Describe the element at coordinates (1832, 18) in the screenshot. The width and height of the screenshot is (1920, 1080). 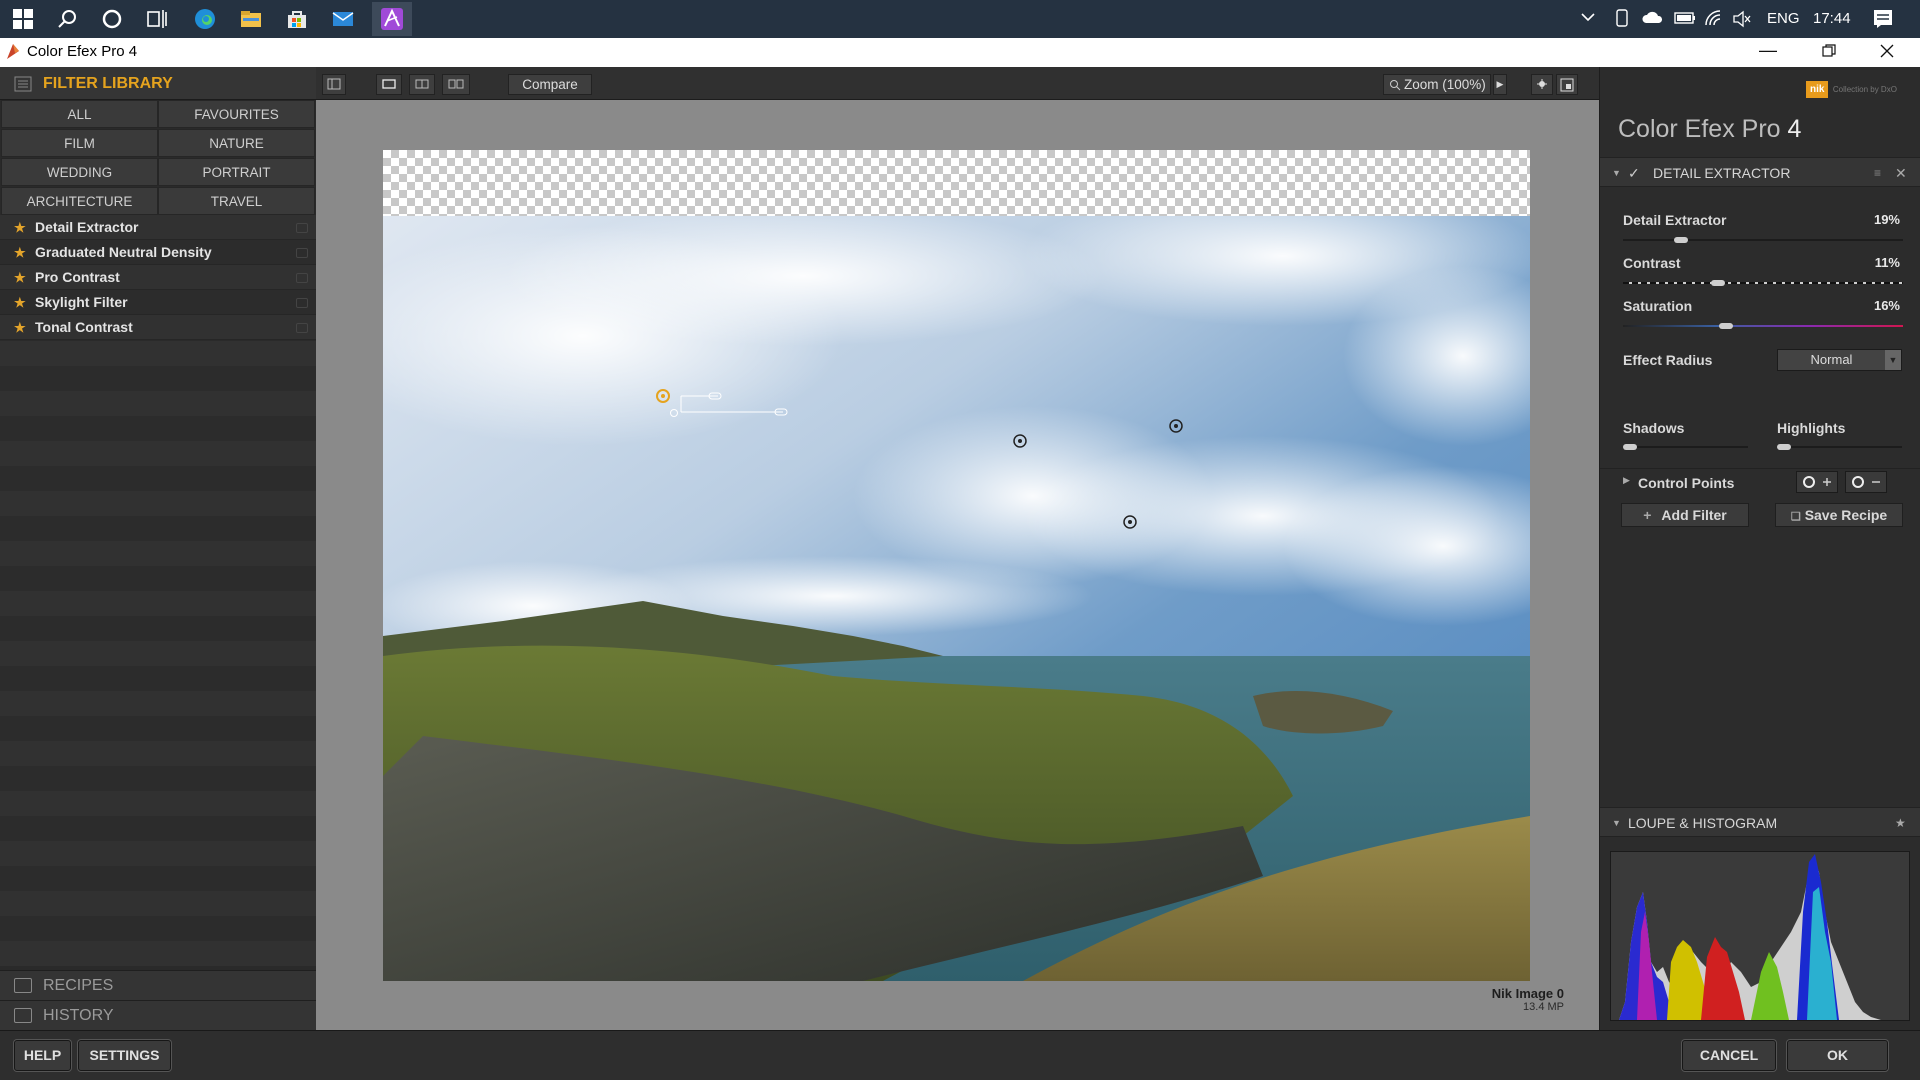
I see `clock: 17:44` at that location.